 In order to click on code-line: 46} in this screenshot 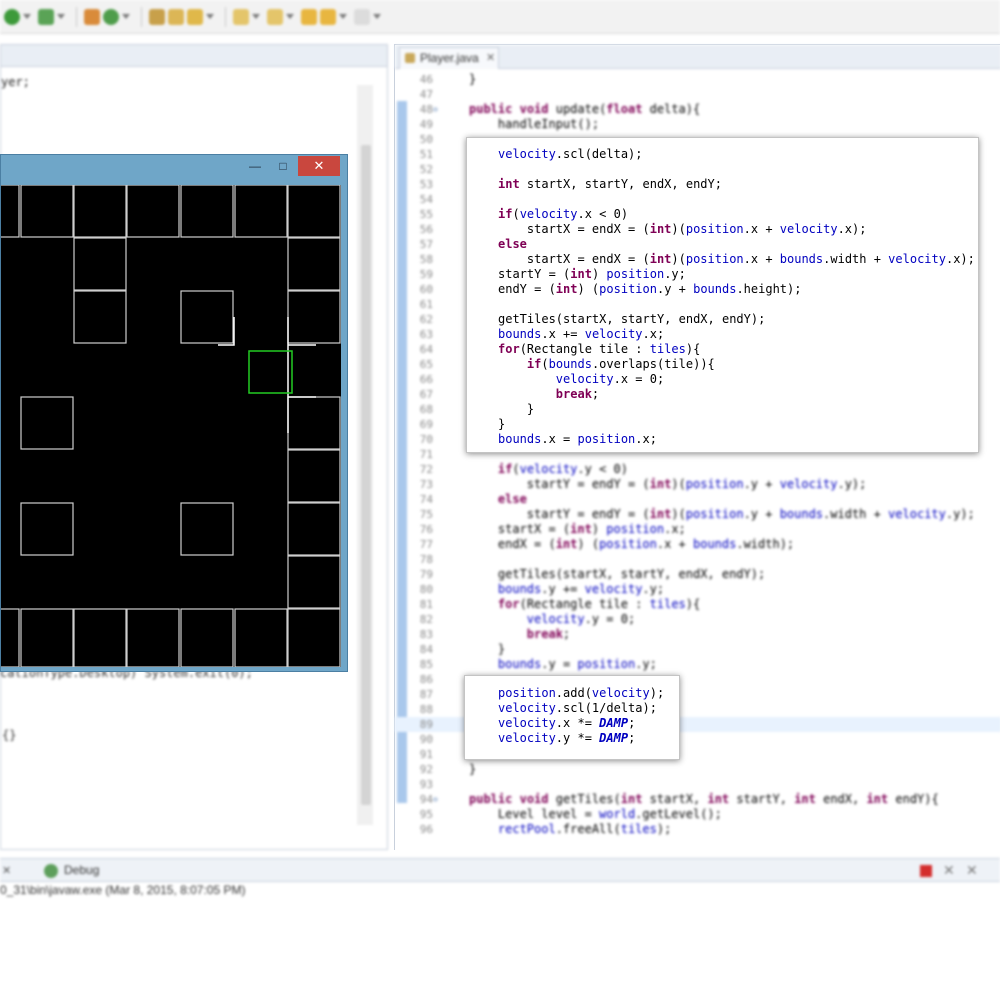, I will do `click(697, 79)`.